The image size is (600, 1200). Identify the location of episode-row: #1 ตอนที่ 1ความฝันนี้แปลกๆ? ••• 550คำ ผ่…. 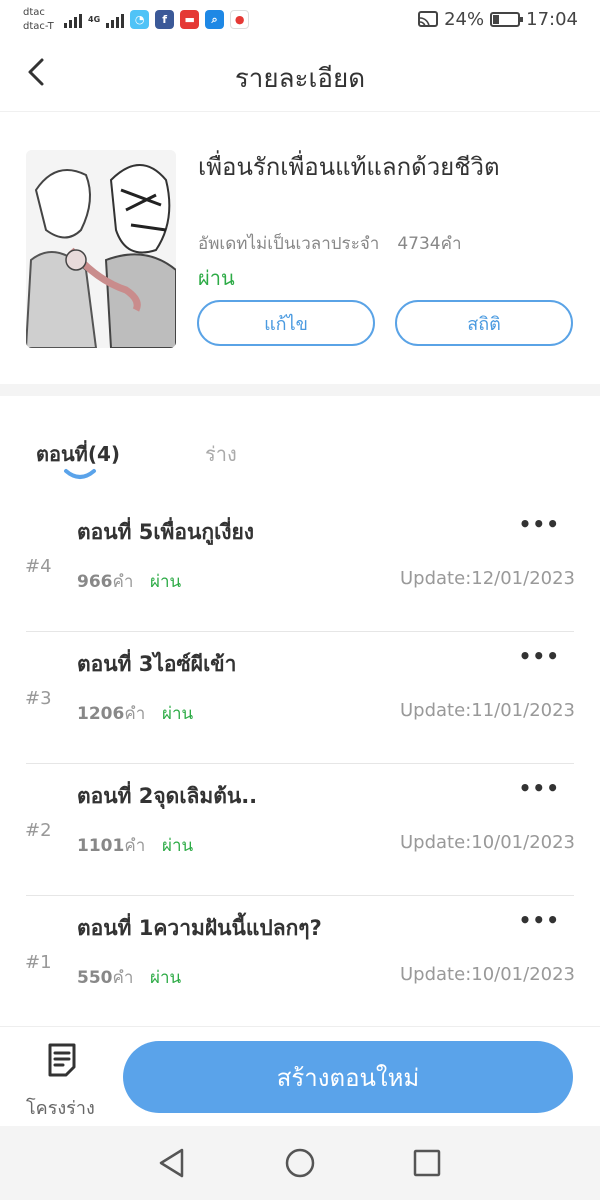
(300, 962).